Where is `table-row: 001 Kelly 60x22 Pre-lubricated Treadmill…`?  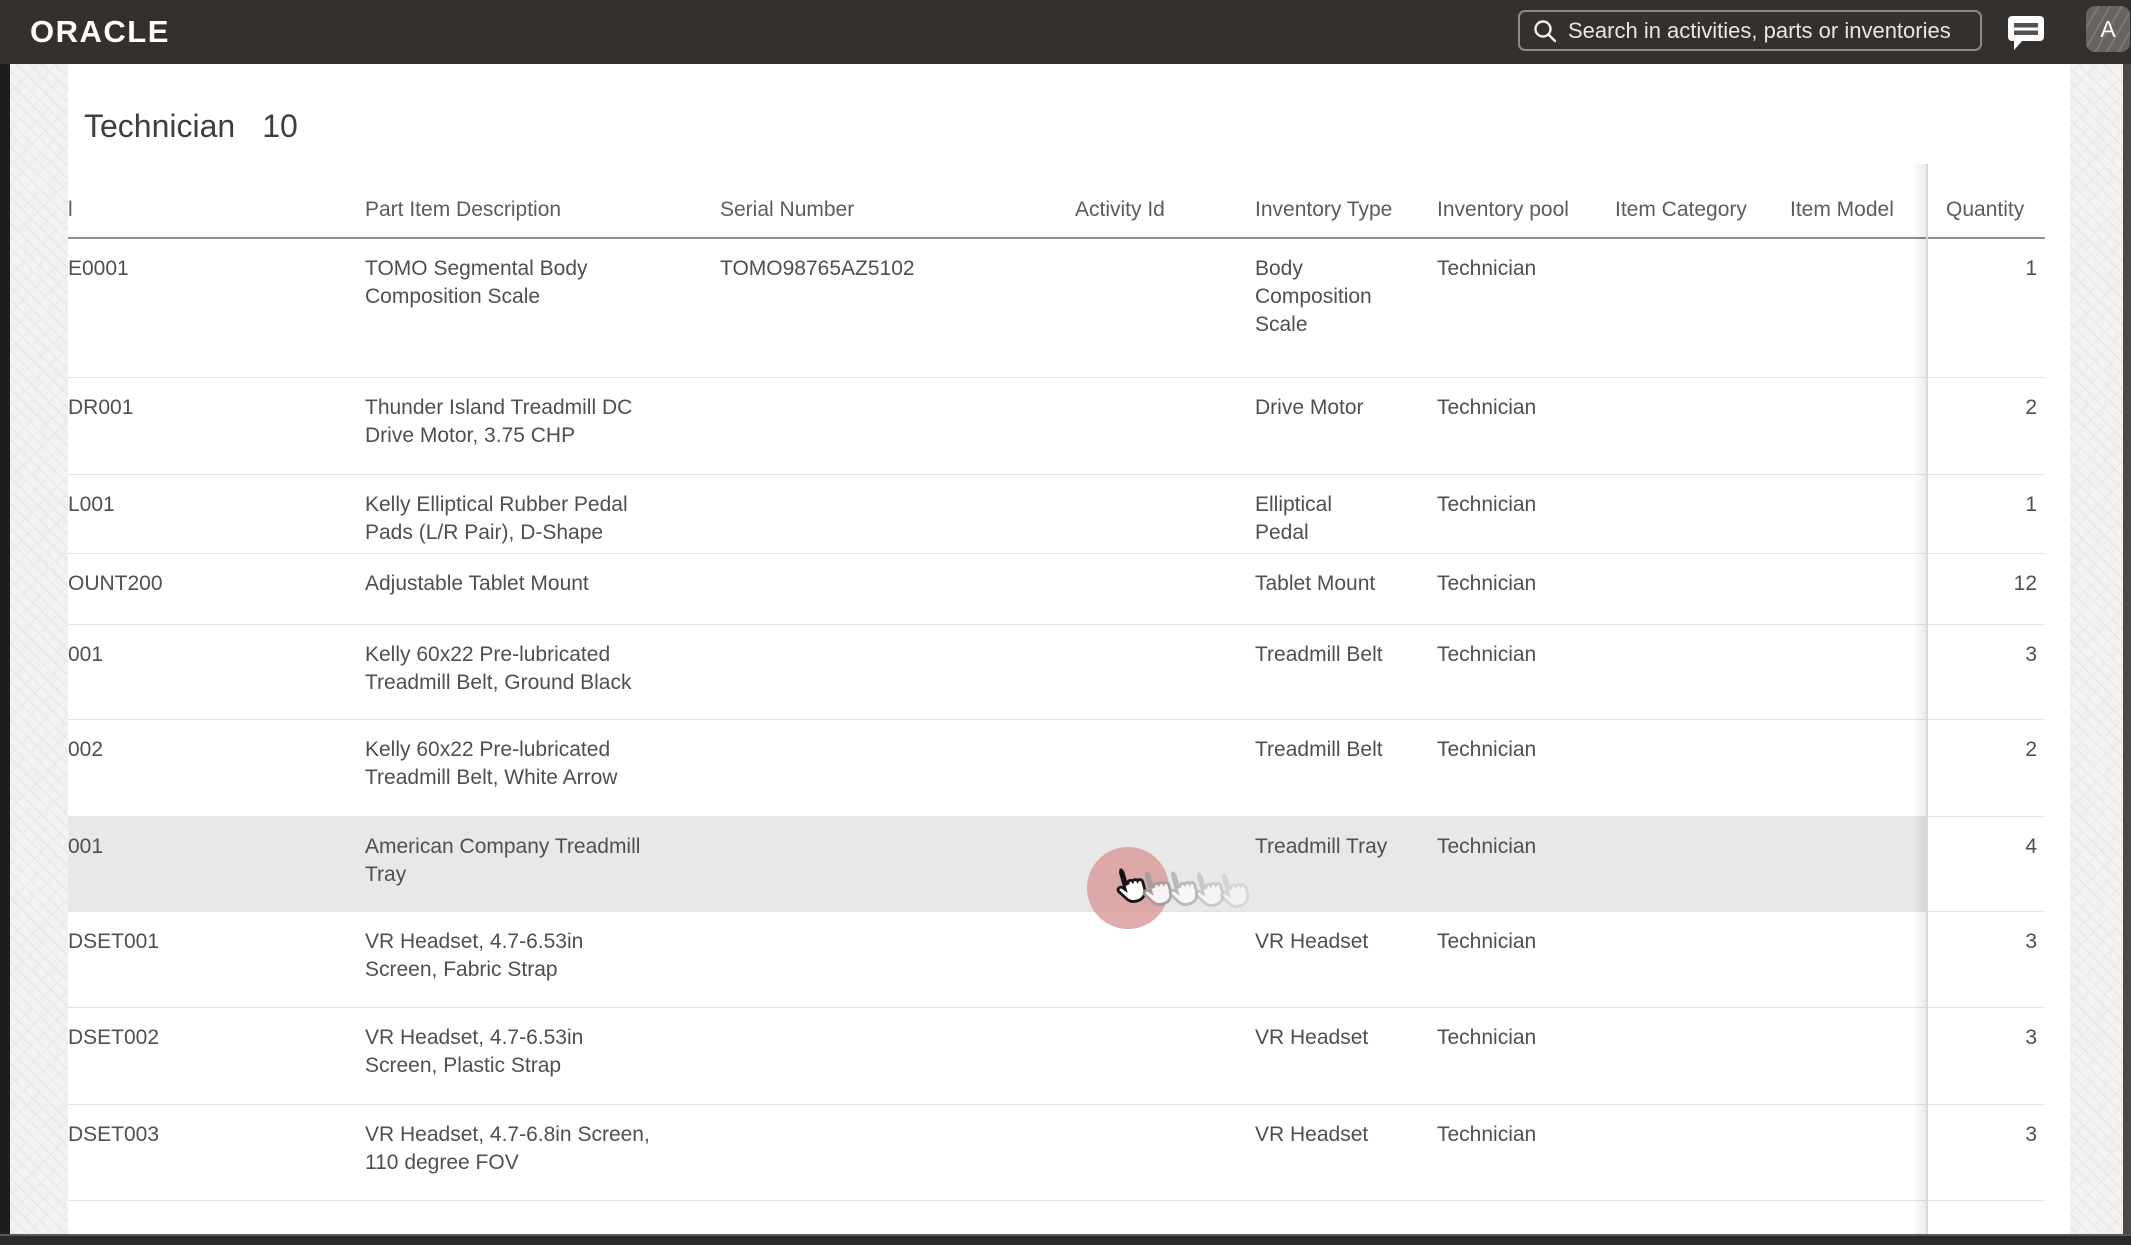
table-row: 001 Kelly 60x22 Pre-lubricated Treadmill… is located at coordinates (1056, 671).